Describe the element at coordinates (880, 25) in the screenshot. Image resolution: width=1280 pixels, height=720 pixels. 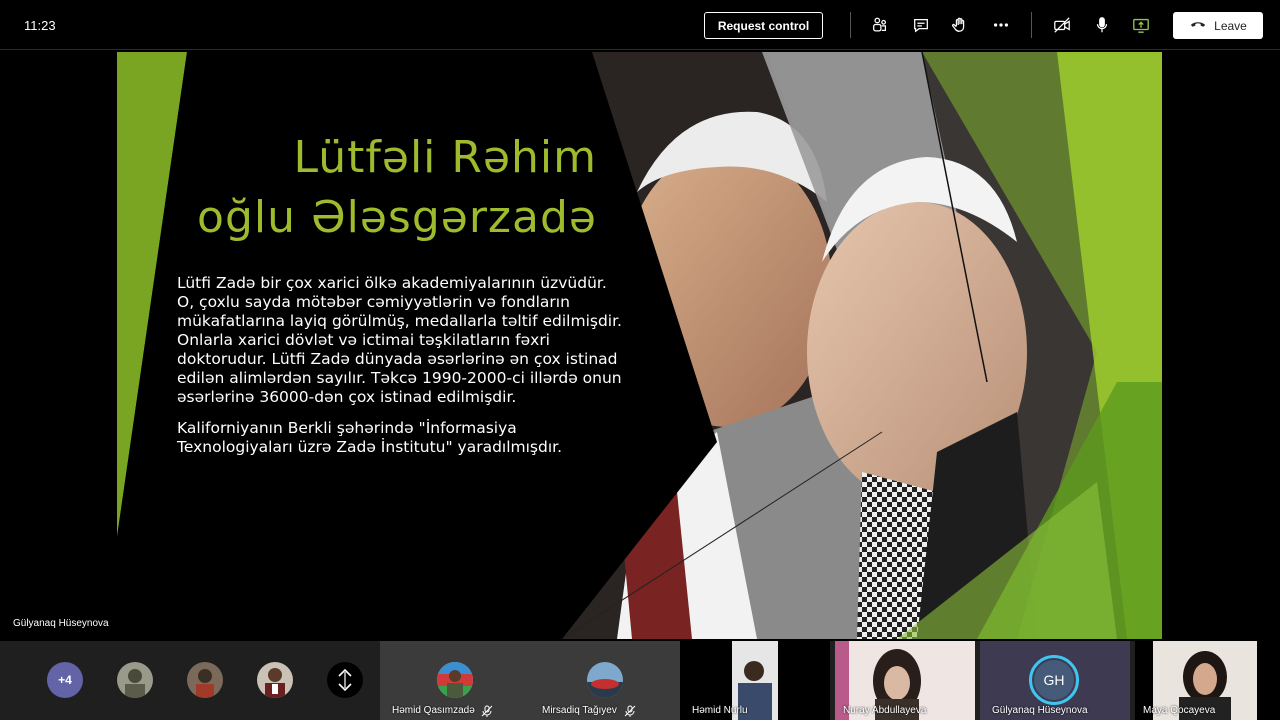
I see `participants-icon` at that location.